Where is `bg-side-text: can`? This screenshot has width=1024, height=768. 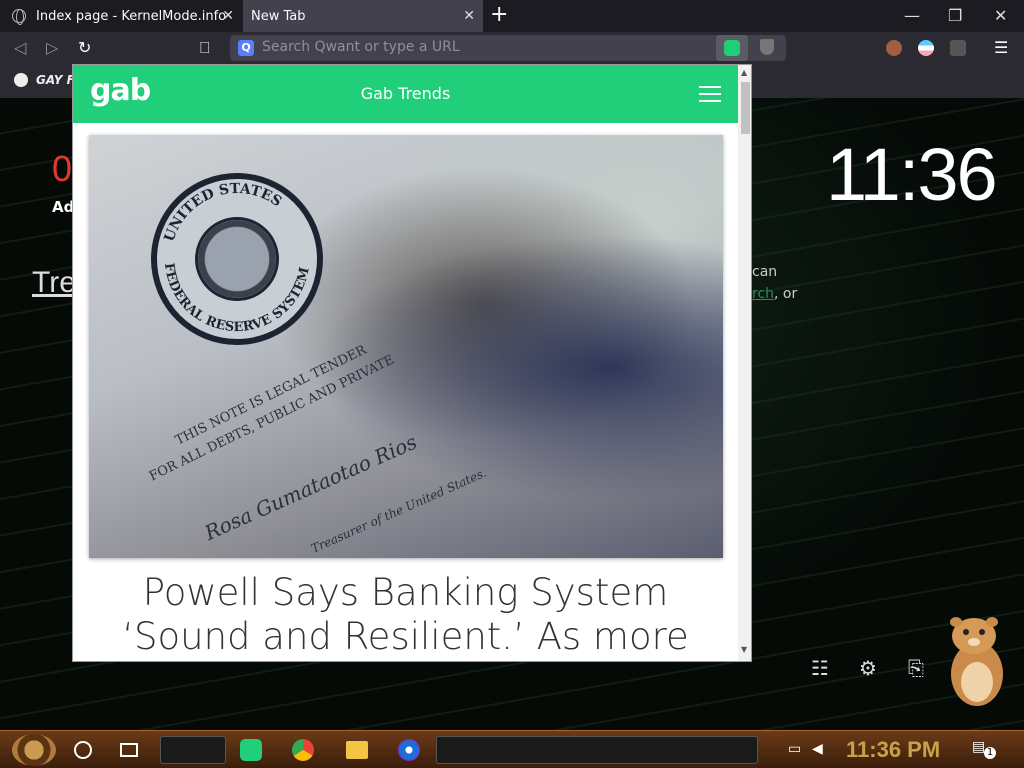
bg-side-text: can is located at coordinates (765, 272).